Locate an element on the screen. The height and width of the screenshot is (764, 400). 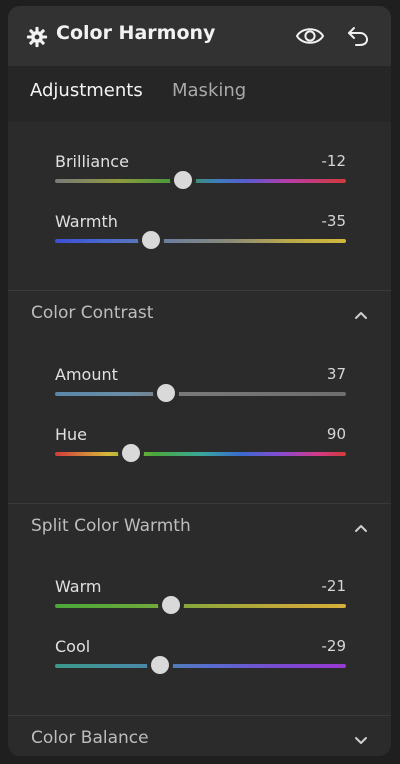
undo-icon is located at coordinates (358, 36).